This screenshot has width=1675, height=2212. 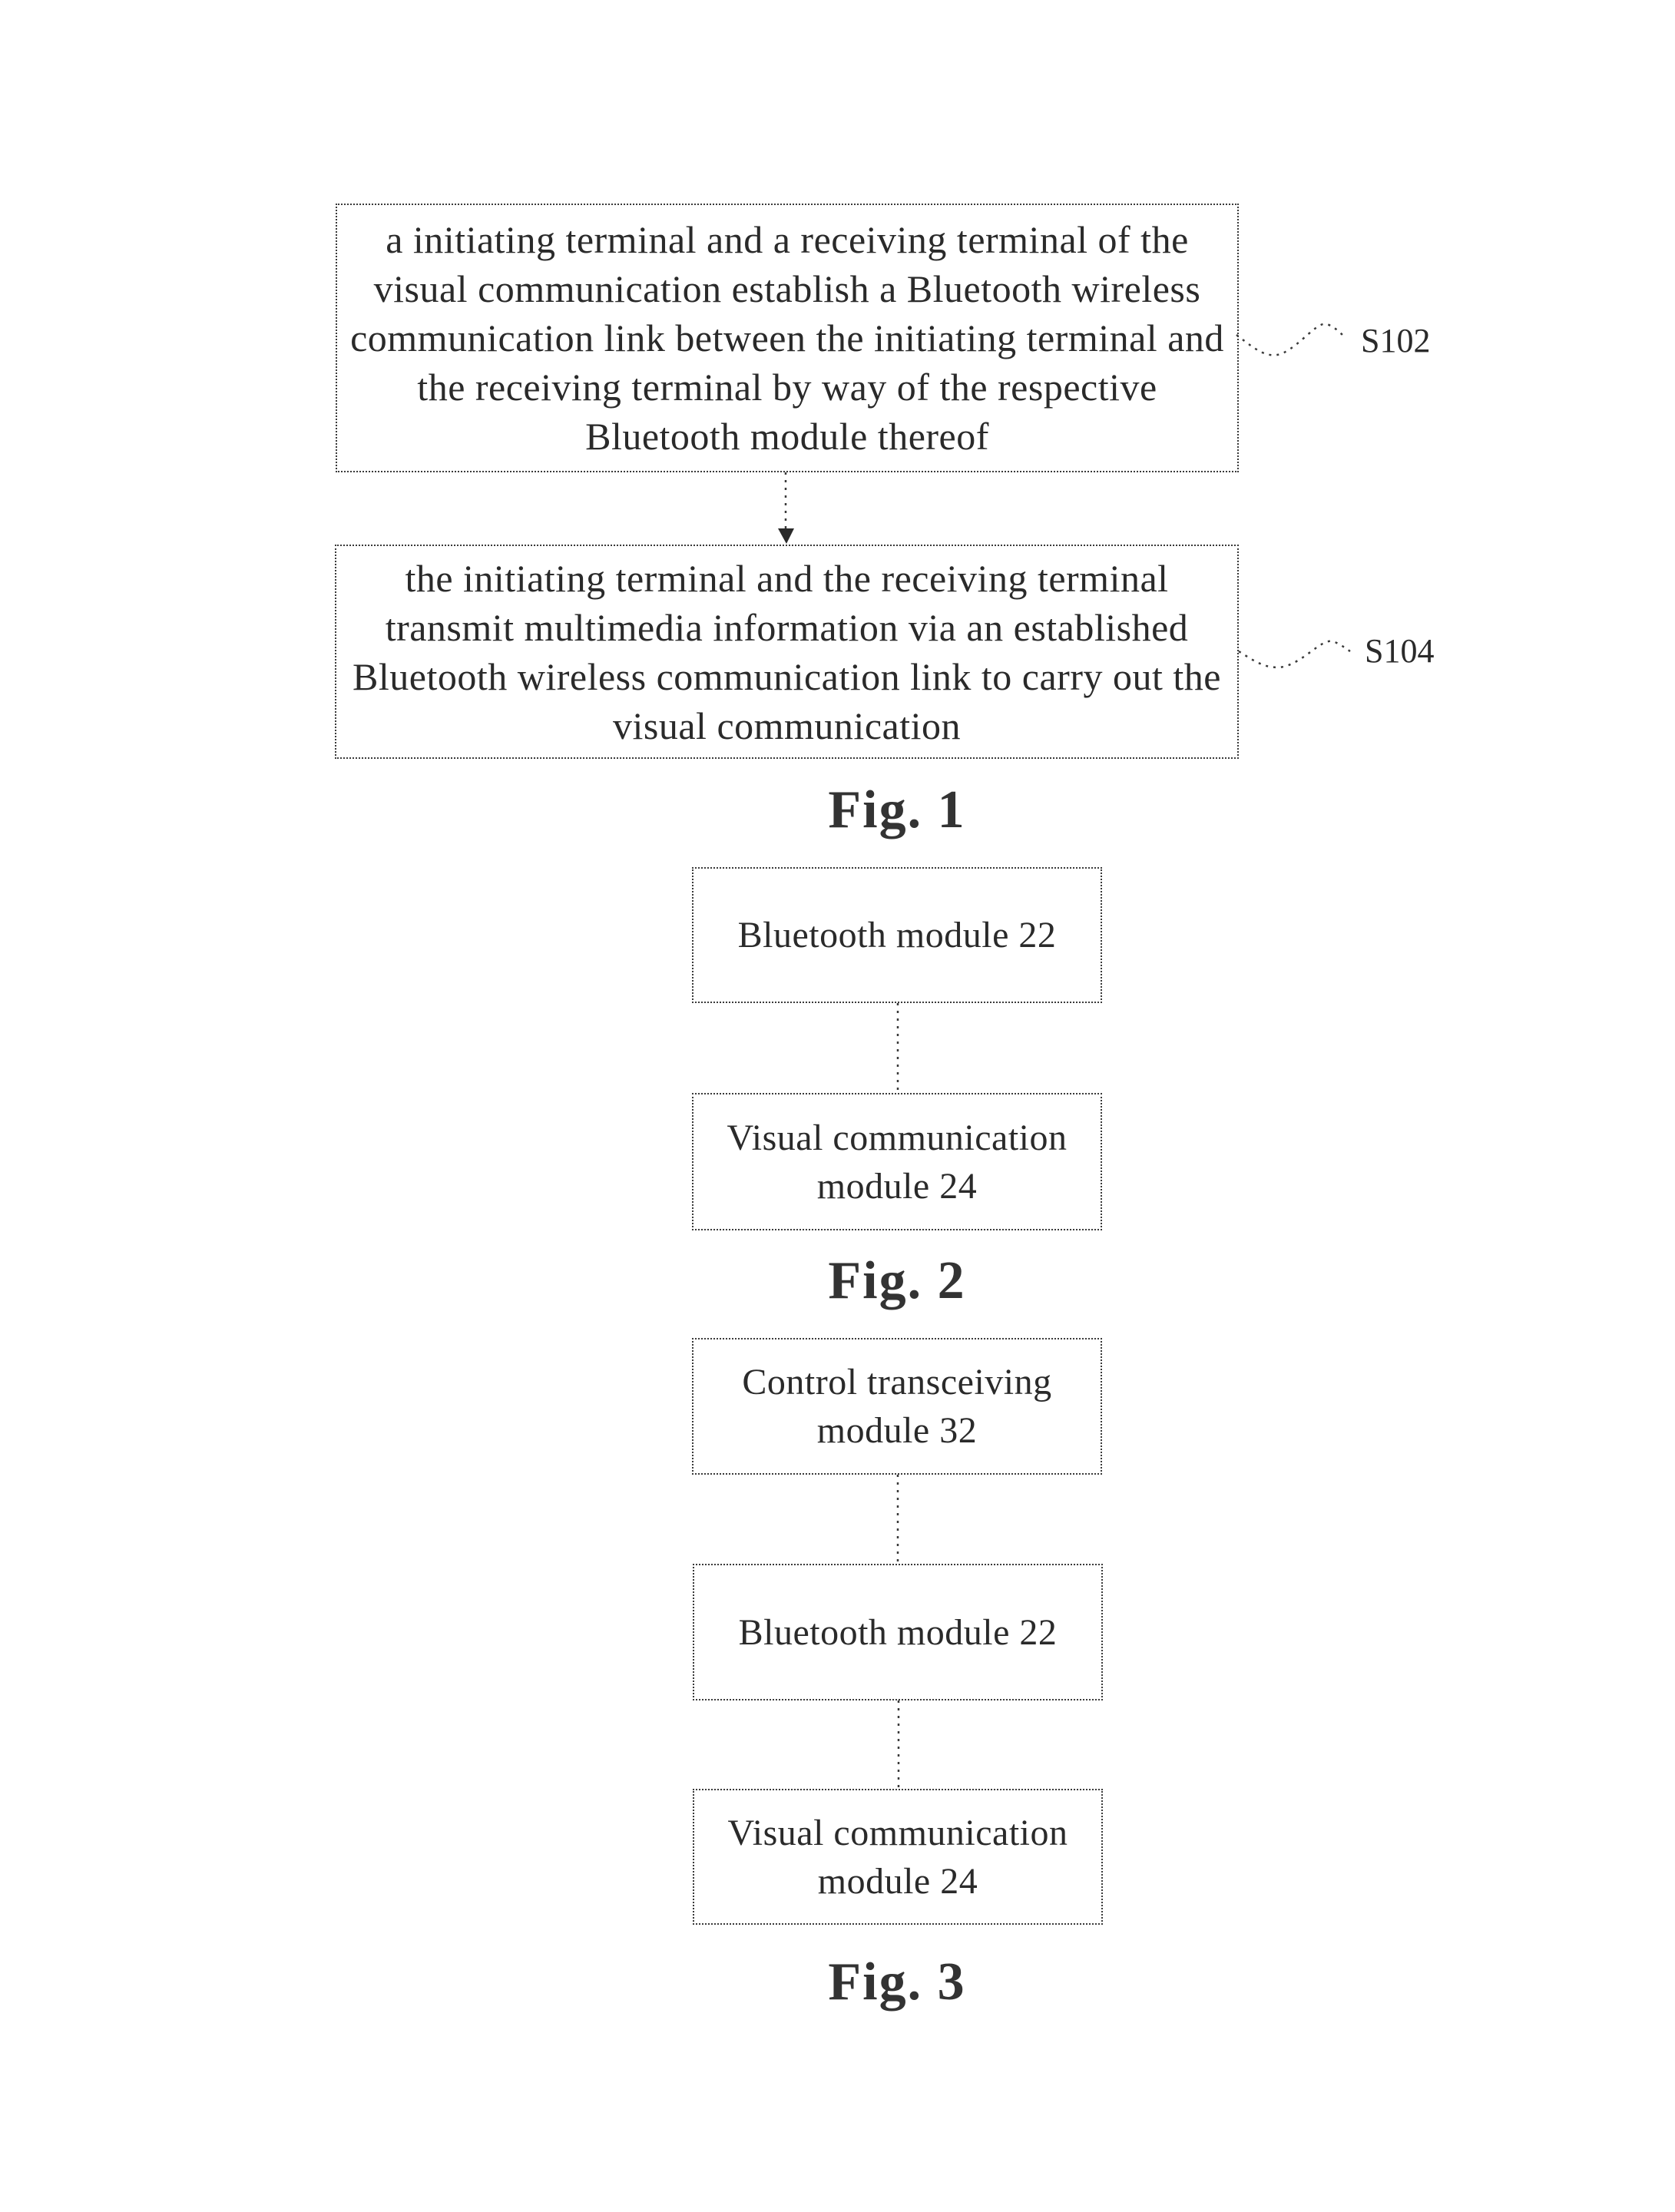 I want to click on step-s102-label: S102, so click(x=1396, y=341).